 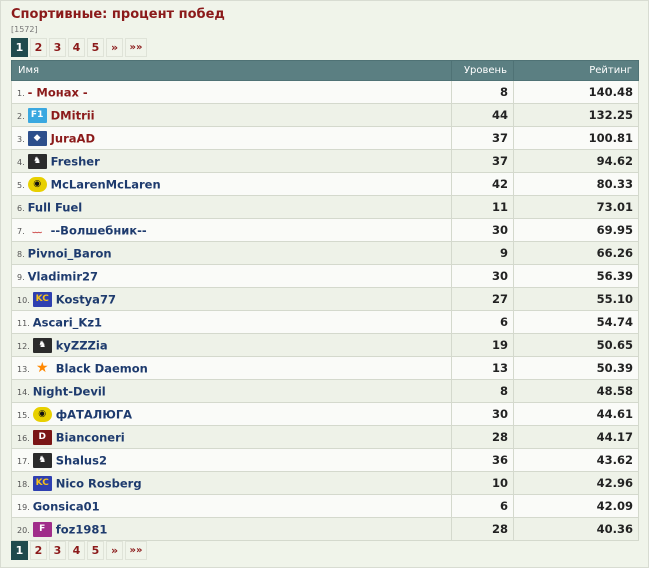 I want to click on player-cell: 15. ◉ фАТАЛЮГА, so click(x=231, y=414).